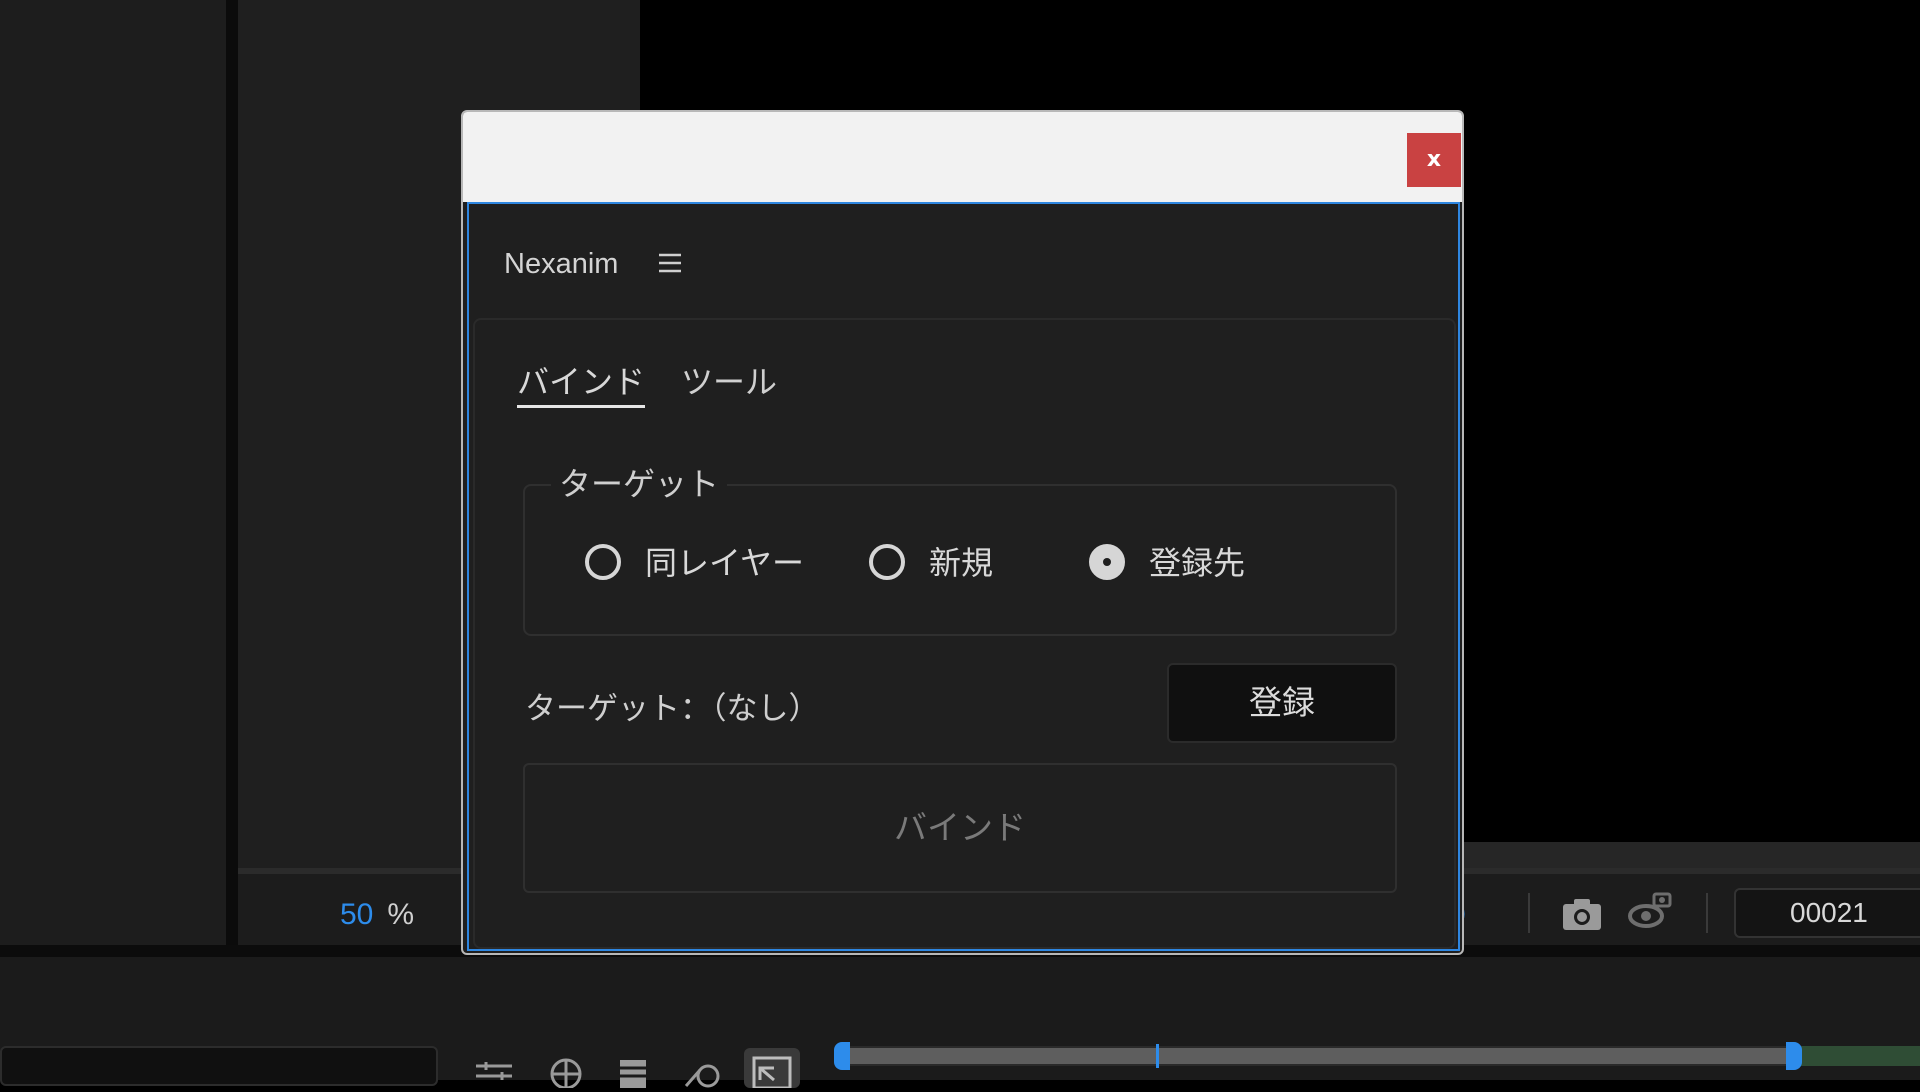  Describe the element at coordinates (1282, 703) in the screenshot. I see `register-button: 登録` at that location.